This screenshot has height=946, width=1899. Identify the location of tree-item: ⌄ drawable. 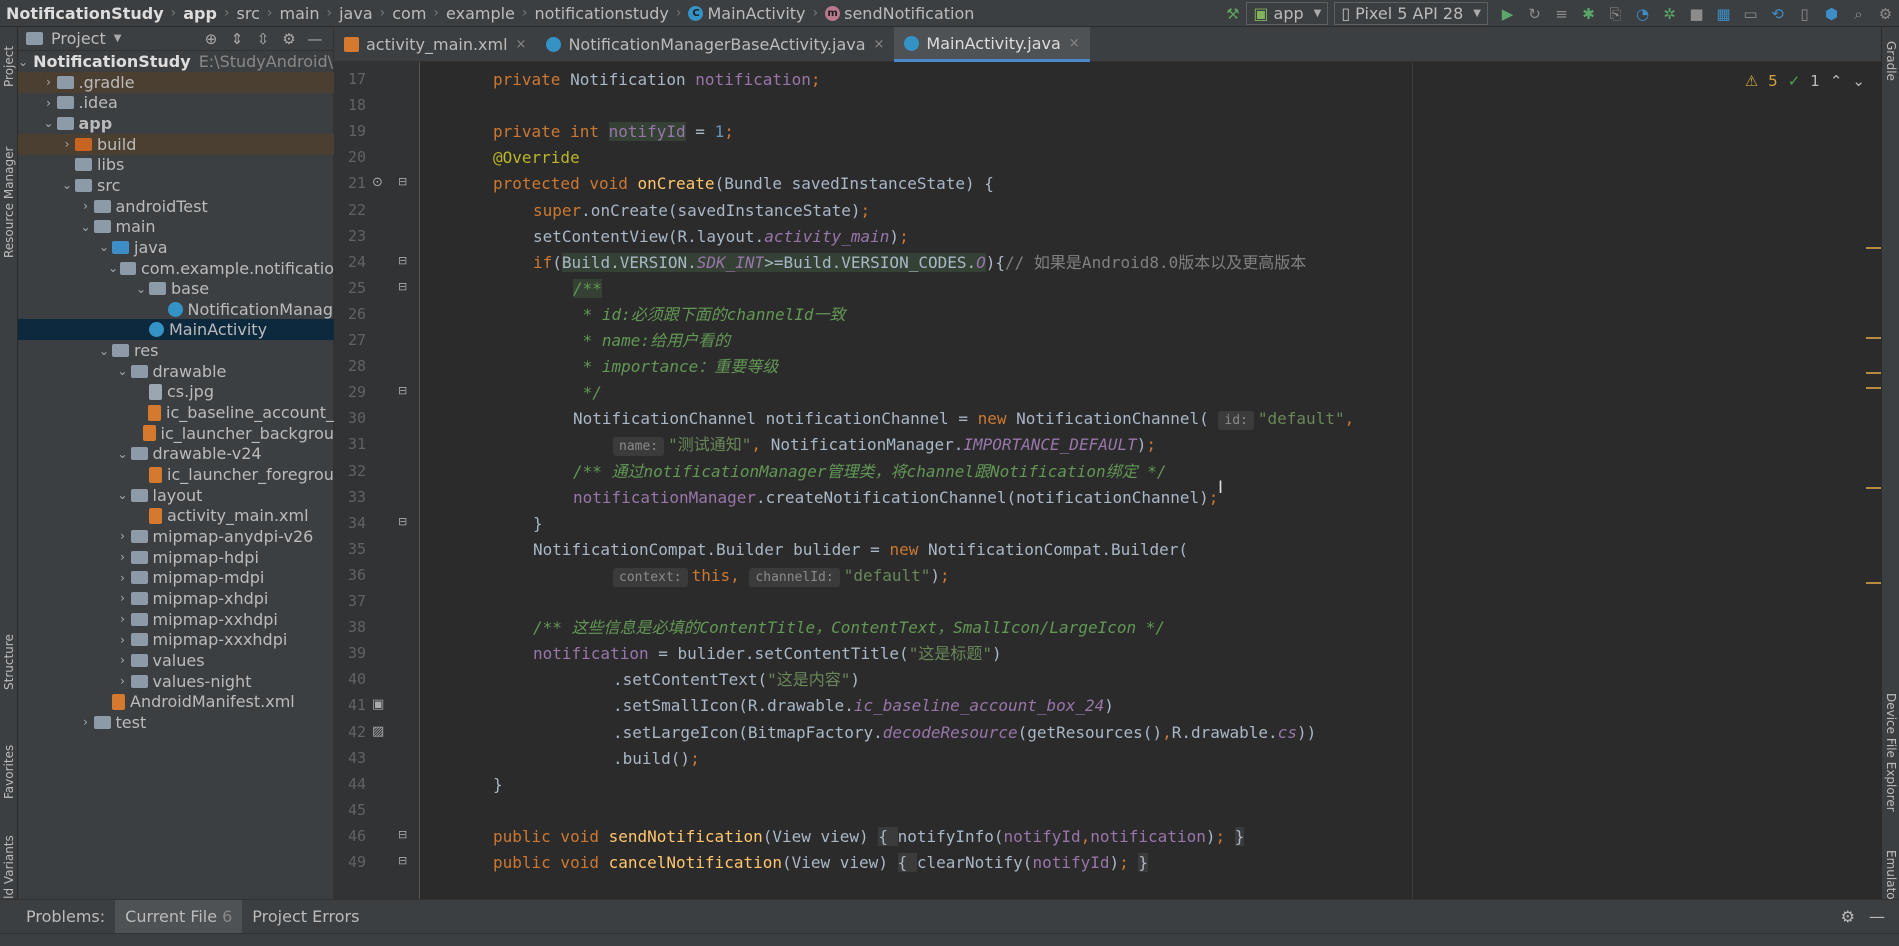
(176, 371).